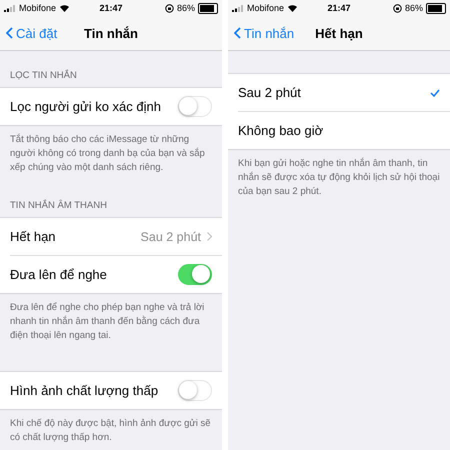 The height and width of the screenshot is (450, 450). Describe the element at coordinates (33, 236) in the screenshot. I see `row-label: Hết hạn` at that location.